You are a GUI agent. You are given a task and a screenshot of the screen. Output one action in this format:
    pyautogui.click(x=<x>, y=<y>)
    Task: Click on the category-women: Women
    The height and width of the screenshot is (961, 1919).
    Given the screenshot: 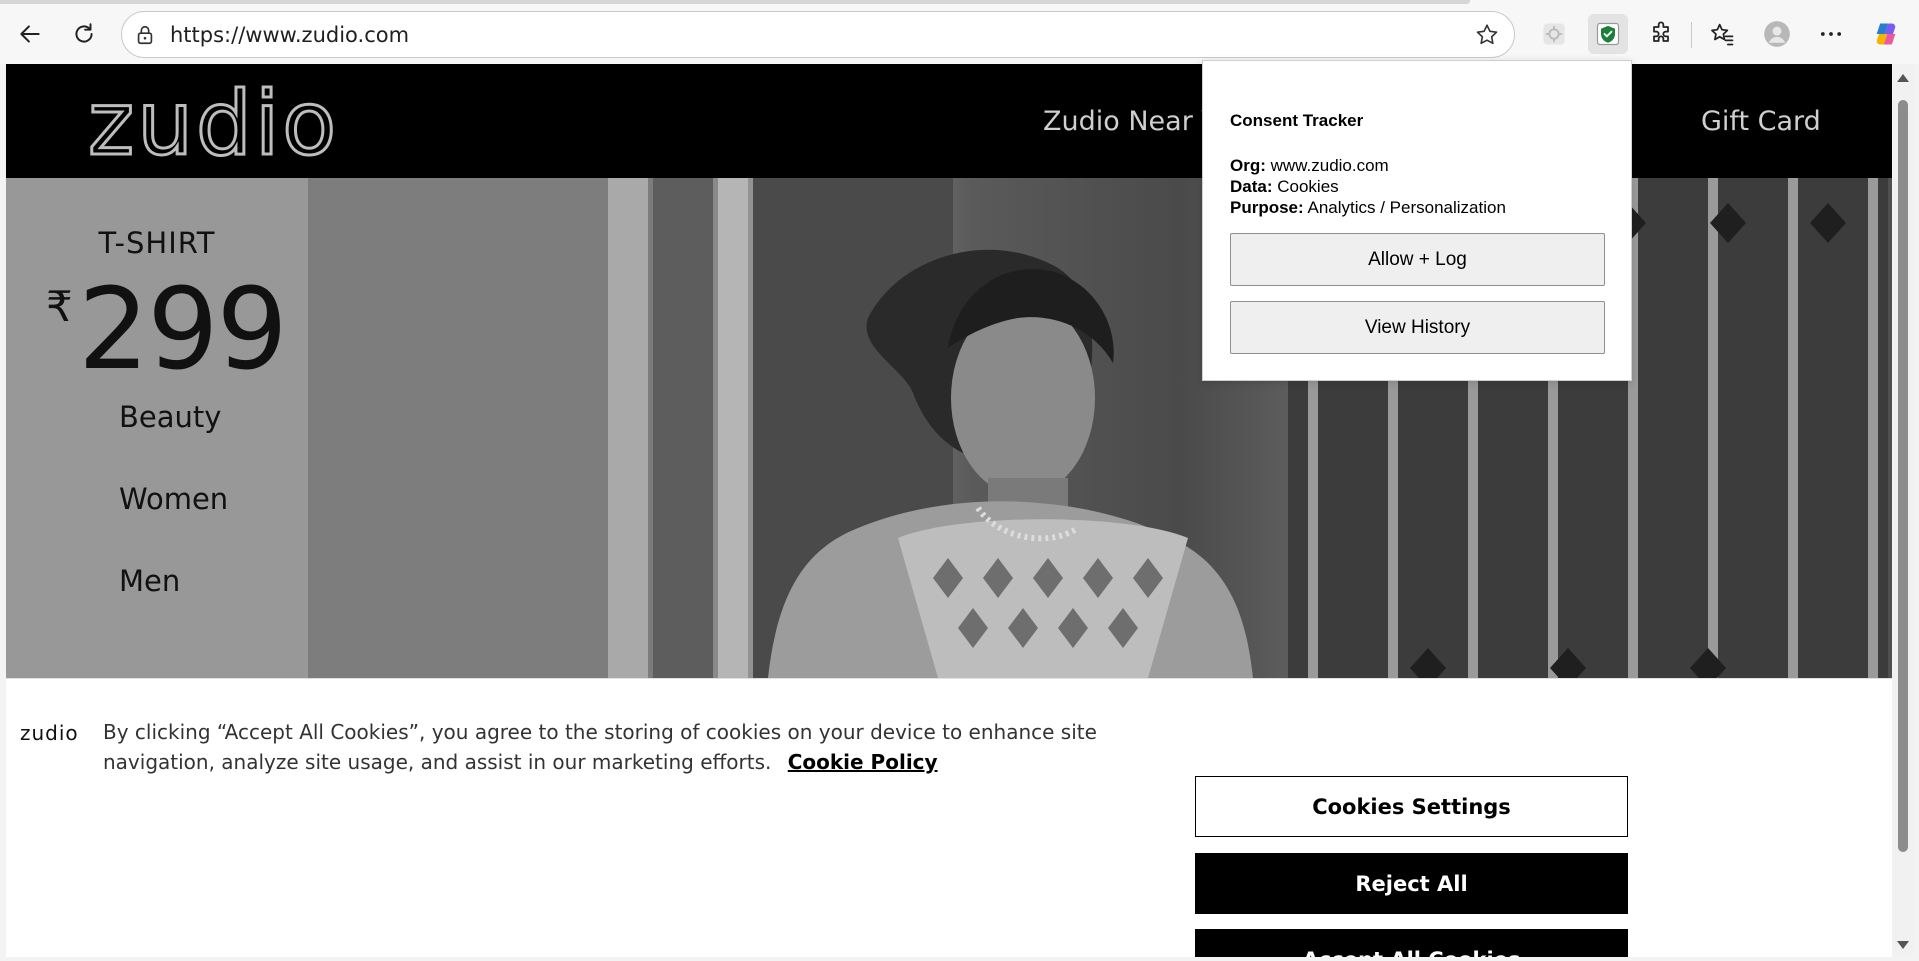 What is the action you would take?
    pyautogui.click(x=173, y=499)
    